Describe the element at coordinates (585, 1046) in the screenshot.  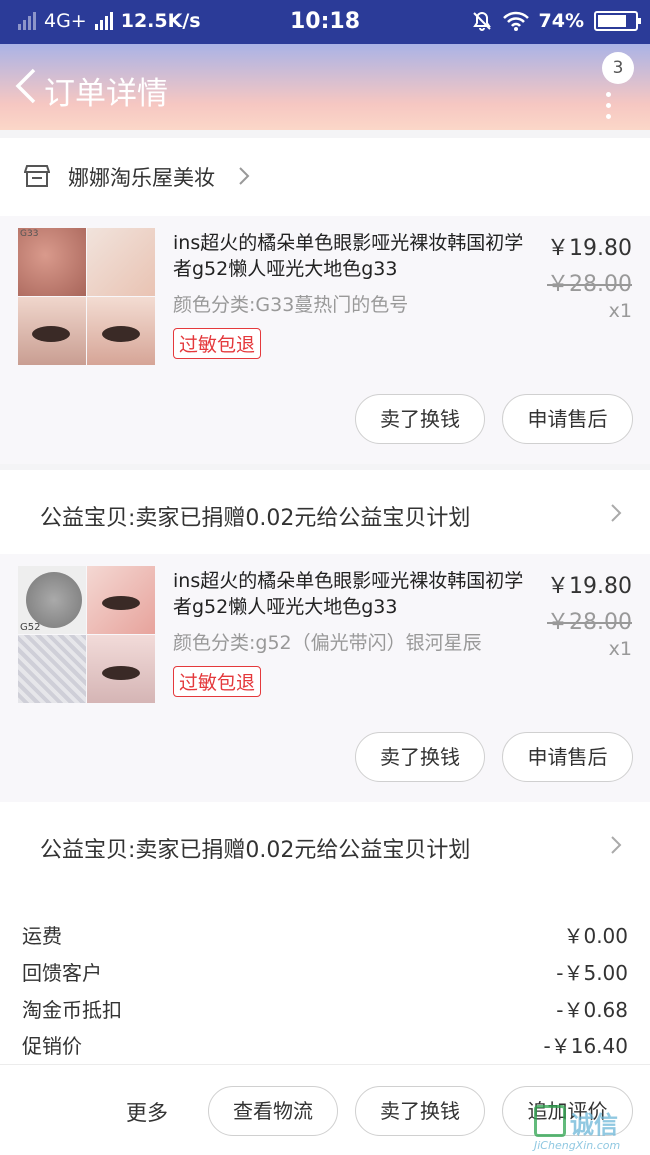
I see `summary-value: -￥16.40` at that location.